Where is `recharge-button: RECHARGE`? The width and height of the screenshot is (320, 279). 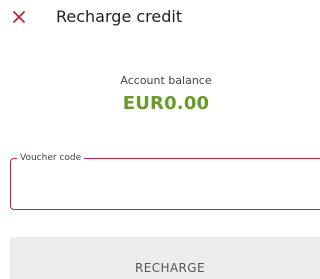 recharge-button: RECHARGE is located at coordinates (165, 258).